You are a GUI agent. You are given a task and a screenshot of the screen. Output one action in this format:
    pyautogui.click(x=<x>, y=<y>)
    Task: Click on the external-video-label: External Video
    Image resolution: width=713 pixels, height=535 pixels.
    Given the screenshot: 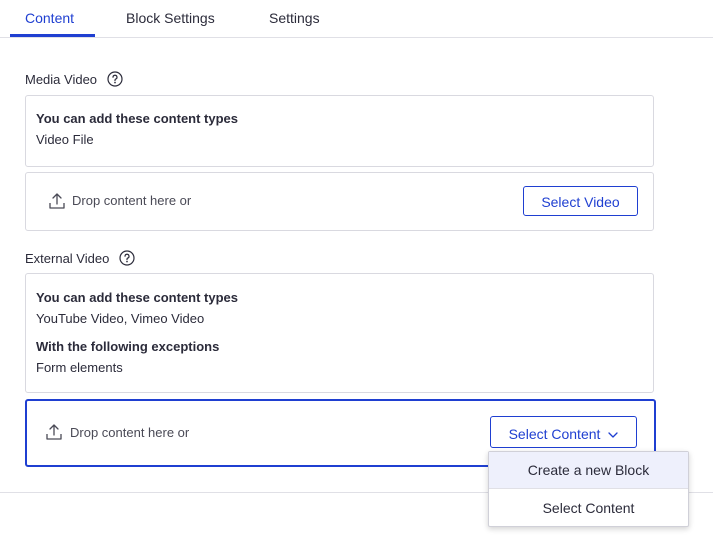 What is the action you would take?
    pyautogui.click(x=80, y=259)
    